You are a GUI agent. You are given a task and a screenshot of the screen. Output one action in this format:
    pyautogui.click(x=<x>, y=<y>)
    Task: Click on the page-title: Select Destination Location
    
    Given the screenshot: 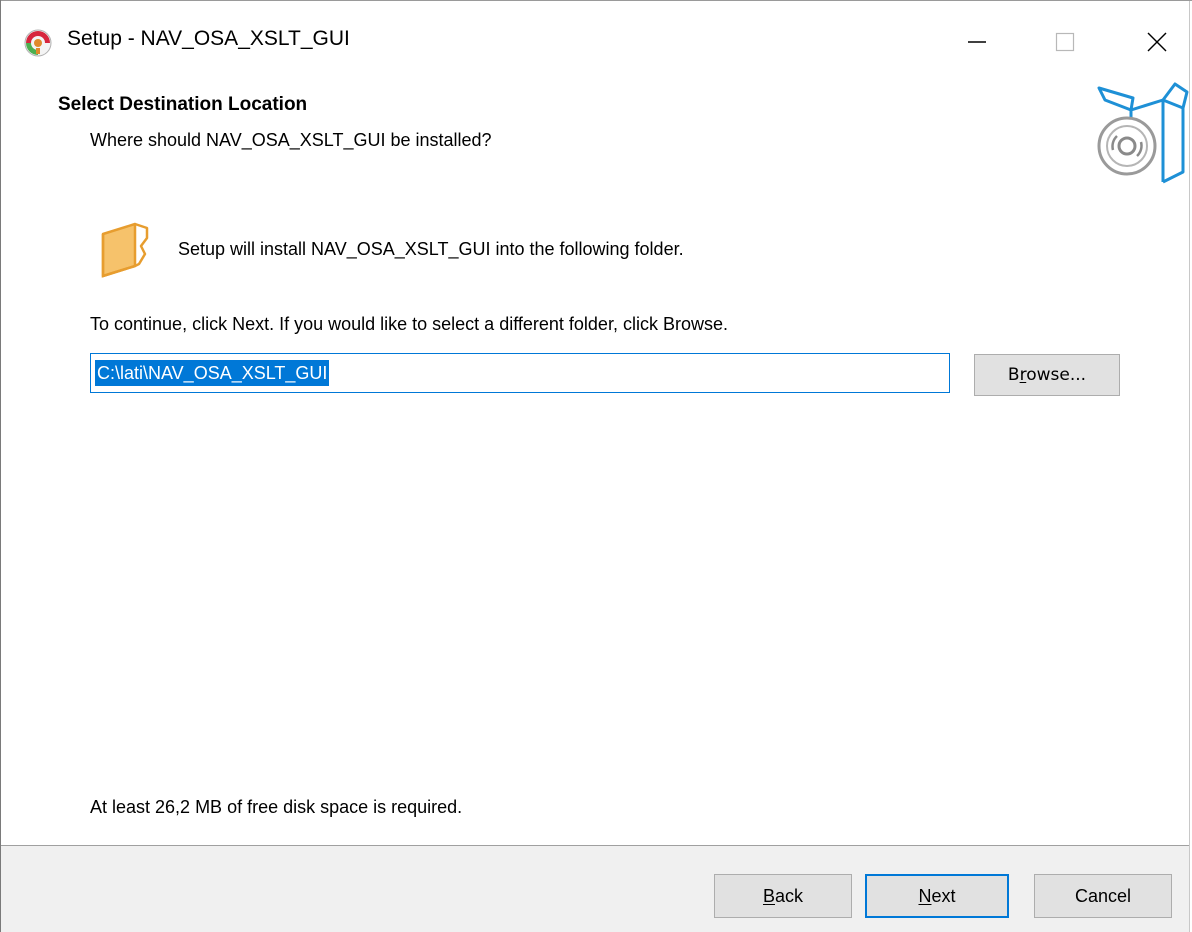 What is the action you would take?
    pyautogui.click(x=183, y=104)
    